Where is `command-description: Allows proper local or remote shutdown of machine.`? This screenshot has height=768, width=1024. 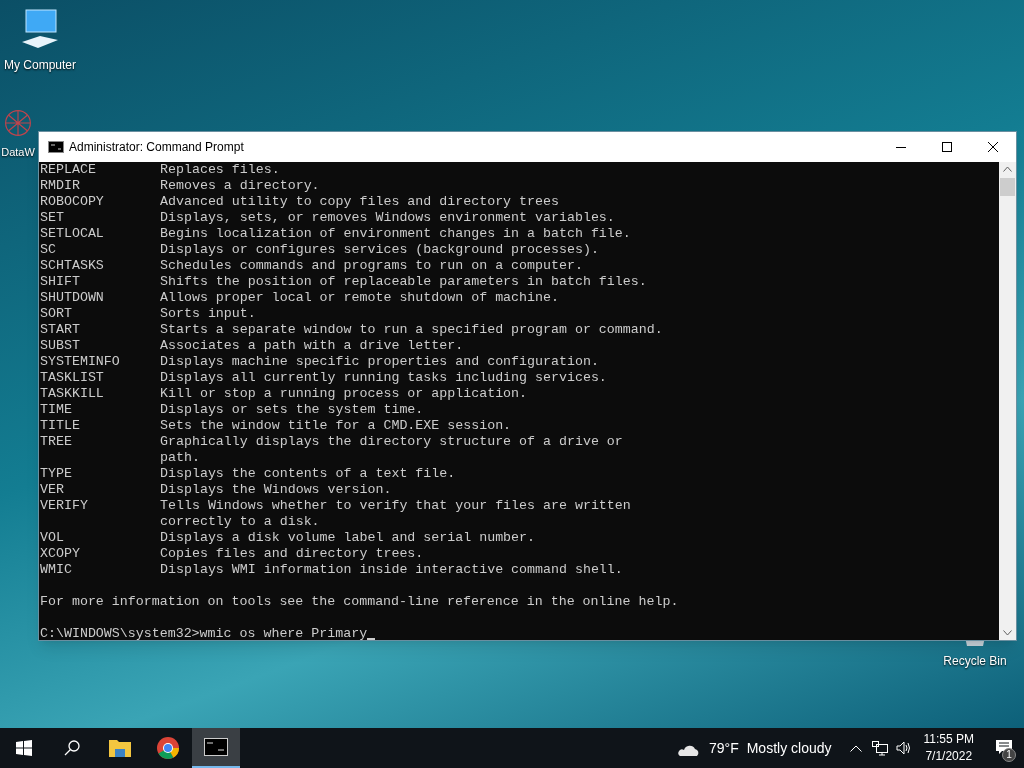
command-description: Allows proper local or remote shutdown of machine. is located at coordinates (359, 298).